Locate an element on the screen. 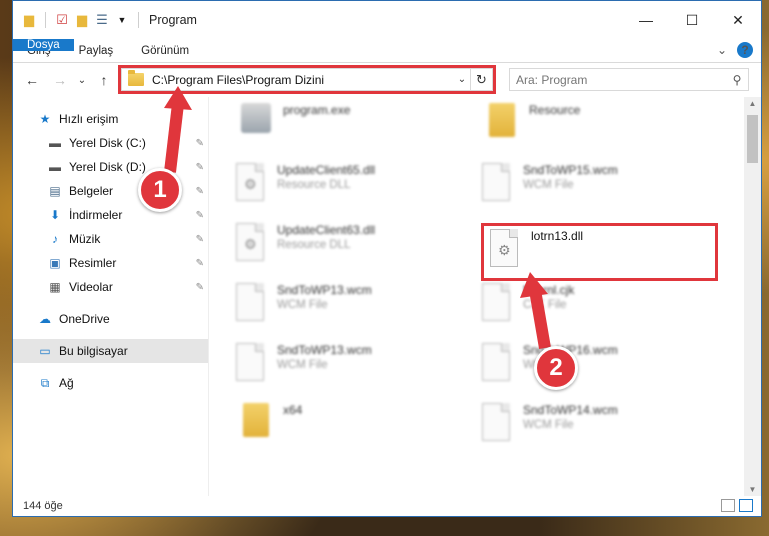 This screenshot has height=536, width=769. ribbon-right-controls: ⌄ ? is located at coordinates (735, 50).